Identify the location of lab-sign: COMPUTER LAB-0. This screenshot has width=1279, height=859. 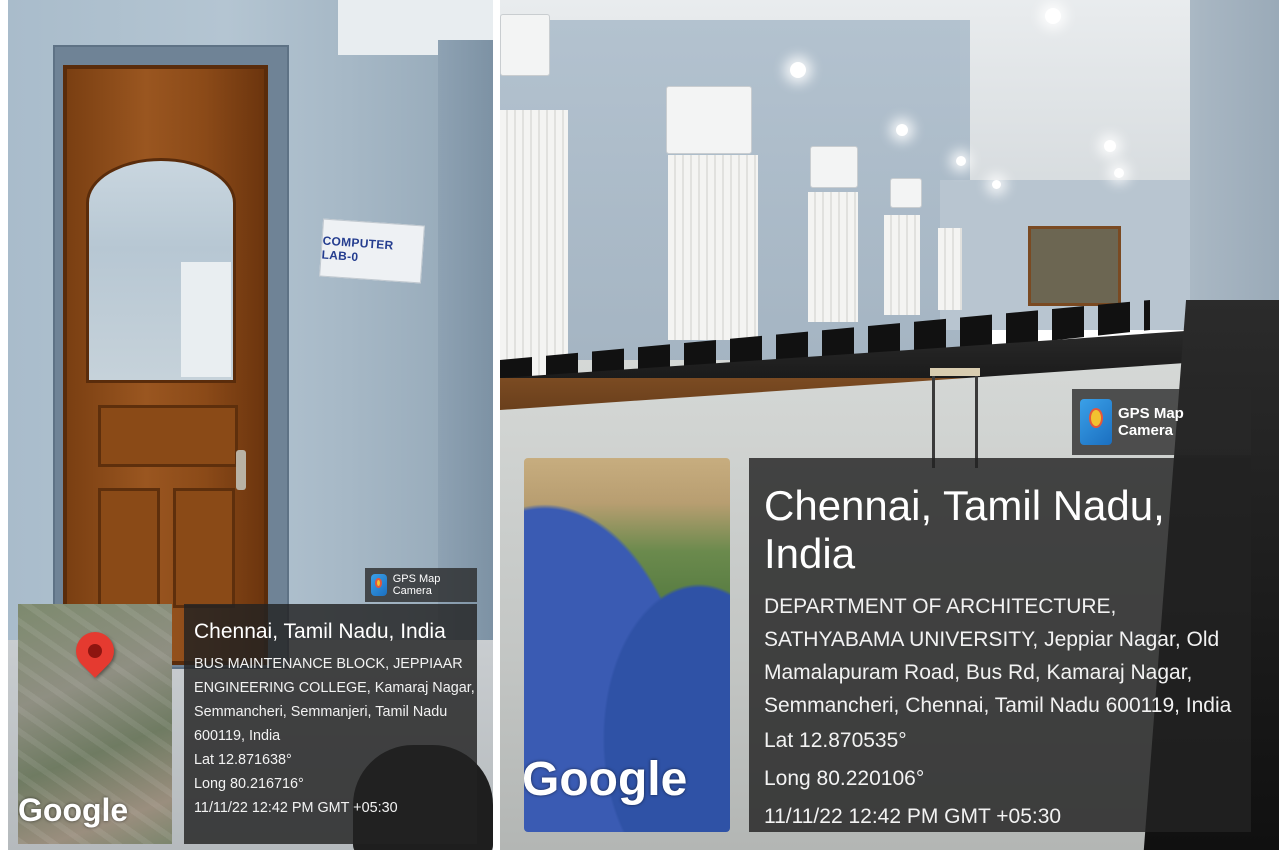
(372, 251).